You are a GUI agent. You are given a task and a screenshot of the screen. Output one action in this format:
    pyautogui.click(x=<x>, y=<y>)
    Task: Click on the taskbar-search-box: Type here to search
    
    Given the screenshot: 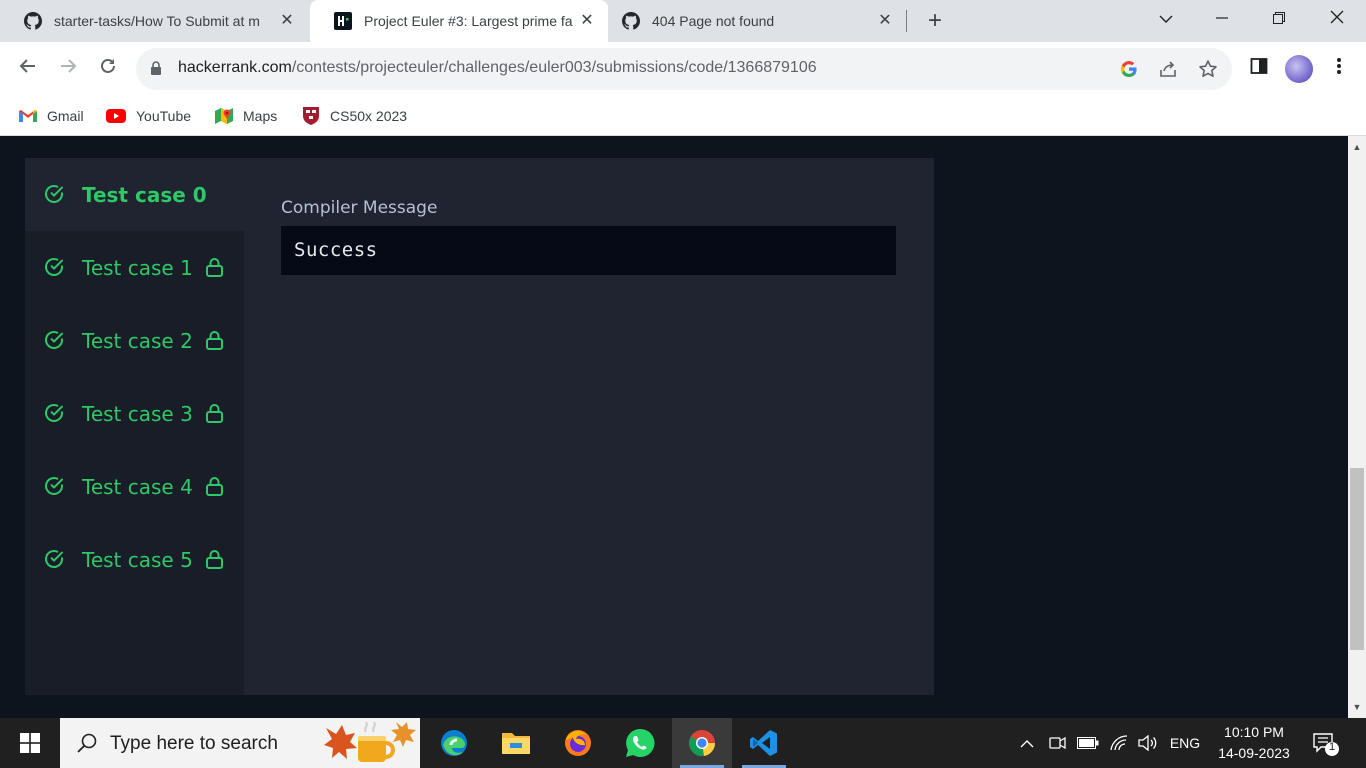 What is the action you would take?
    pyautogui.click(x=240, y=743)
    